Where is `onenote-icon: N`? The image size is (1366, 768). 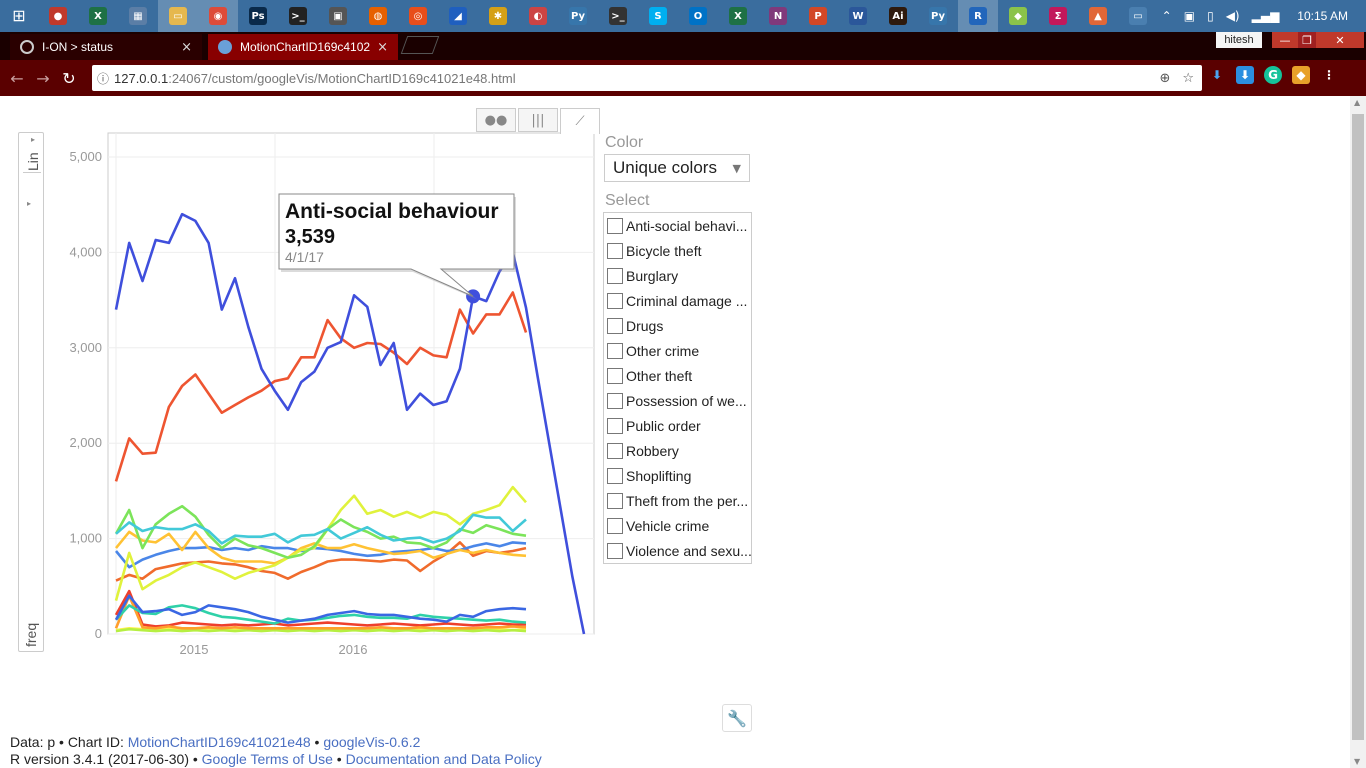 onenote-icon: N is located at coordinates (778, 16).